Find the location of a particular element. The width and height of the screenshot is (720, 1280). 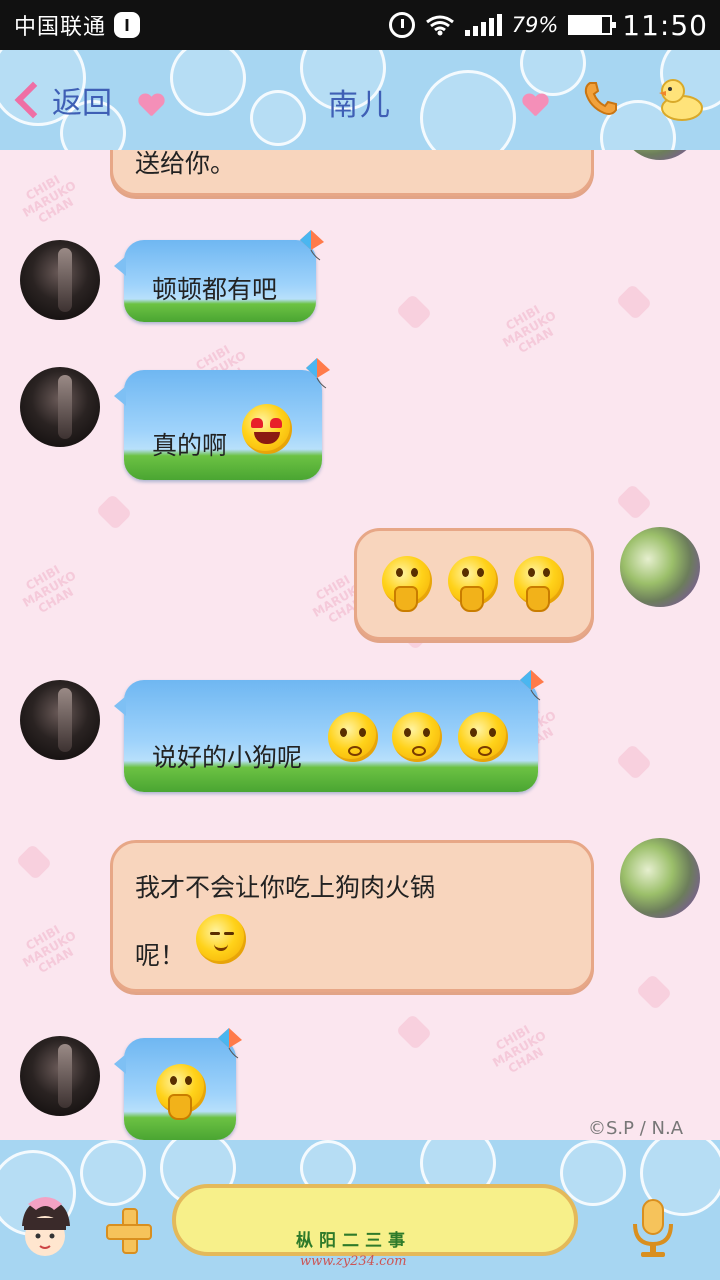

message-text: 真的啊 is located at coordinates (190, 445).